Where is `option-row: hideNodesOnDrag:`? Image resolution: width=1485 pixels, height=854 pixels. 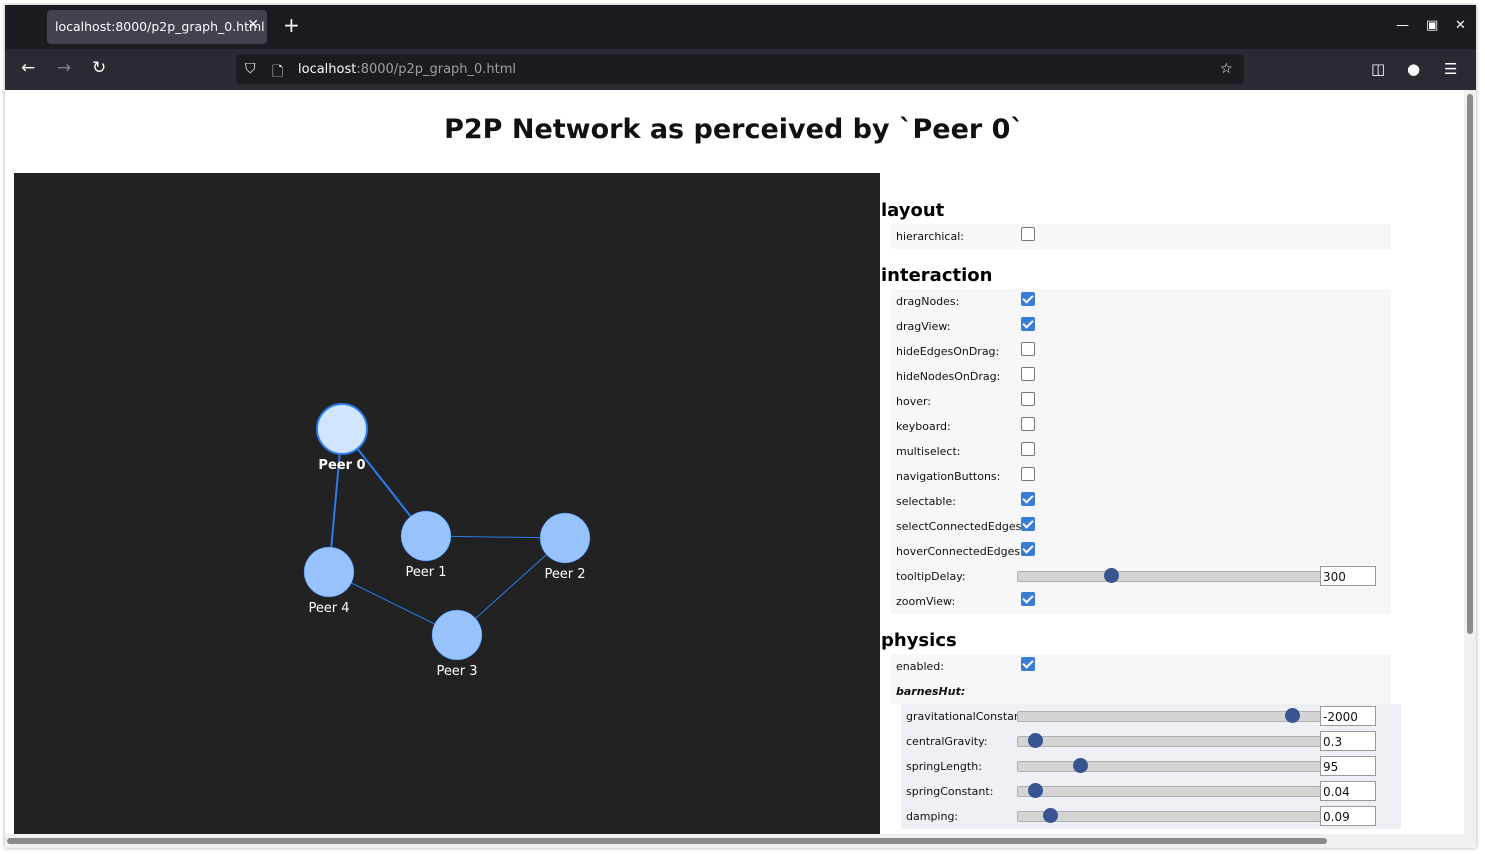
option-row: hideNodesOnDrag: is located at coordinates (1141, 376).